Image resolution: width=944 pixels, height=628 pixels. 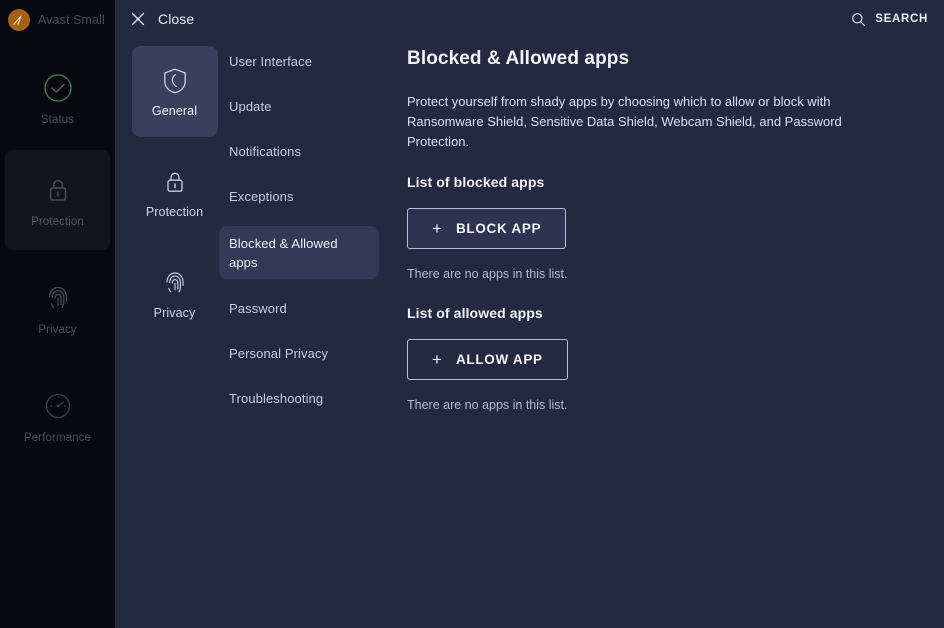 I want to click on allowed-apps-heading: List of allowed apps, so click(x=475, y=313).